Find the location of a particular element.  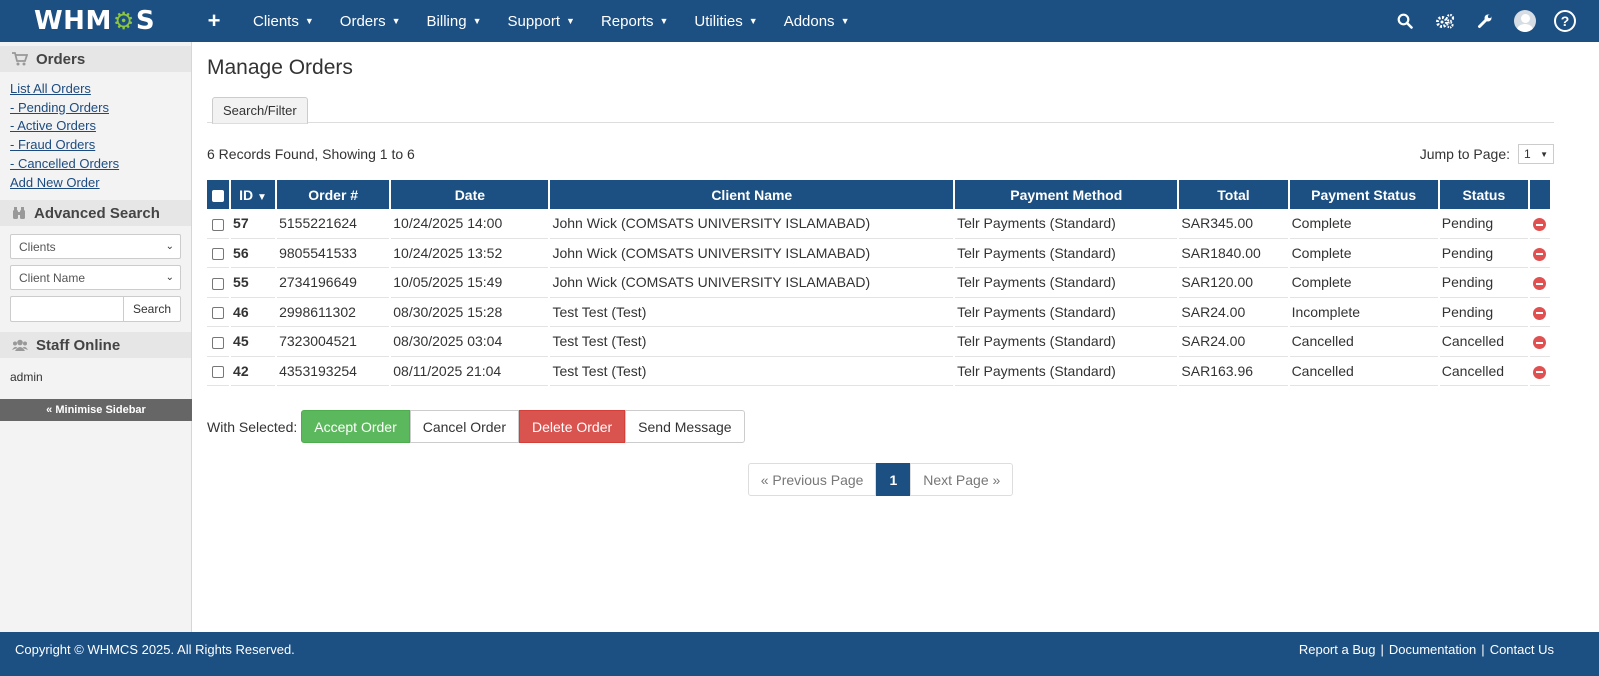

search-icon is located at coordinates (1405, 21).